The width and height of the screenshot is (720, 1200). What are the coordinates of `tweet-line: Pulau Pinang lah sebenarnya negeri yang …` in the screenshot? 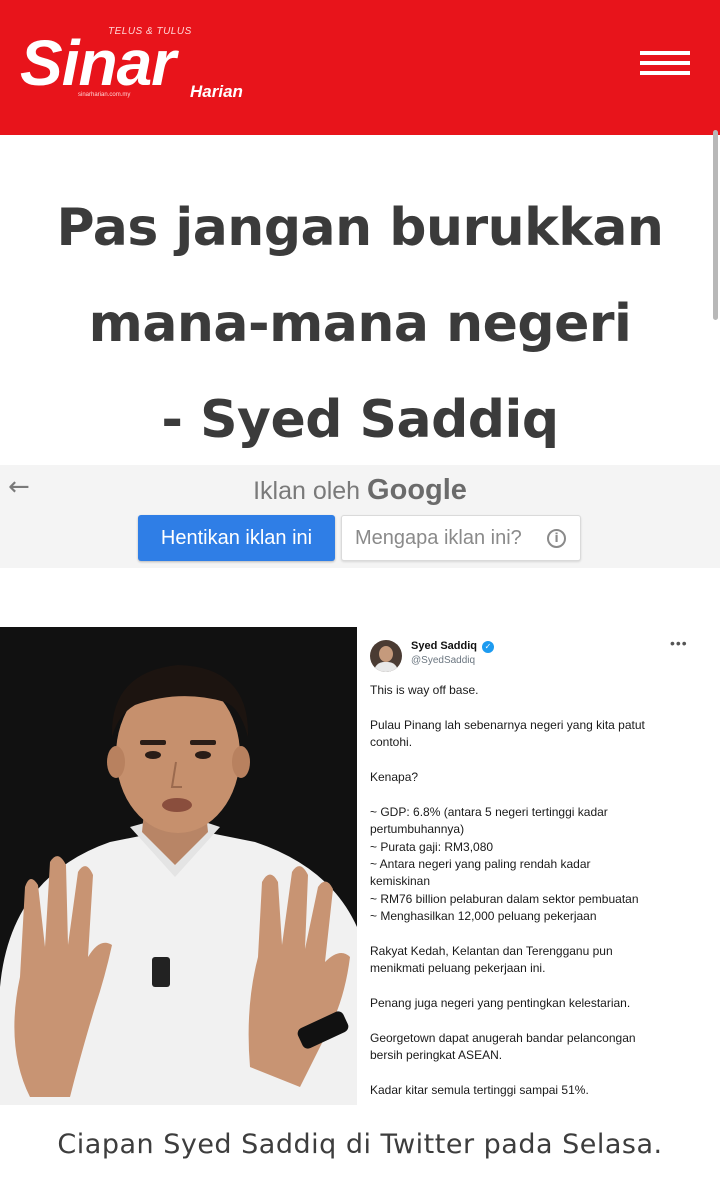 It's located at (507, 724).